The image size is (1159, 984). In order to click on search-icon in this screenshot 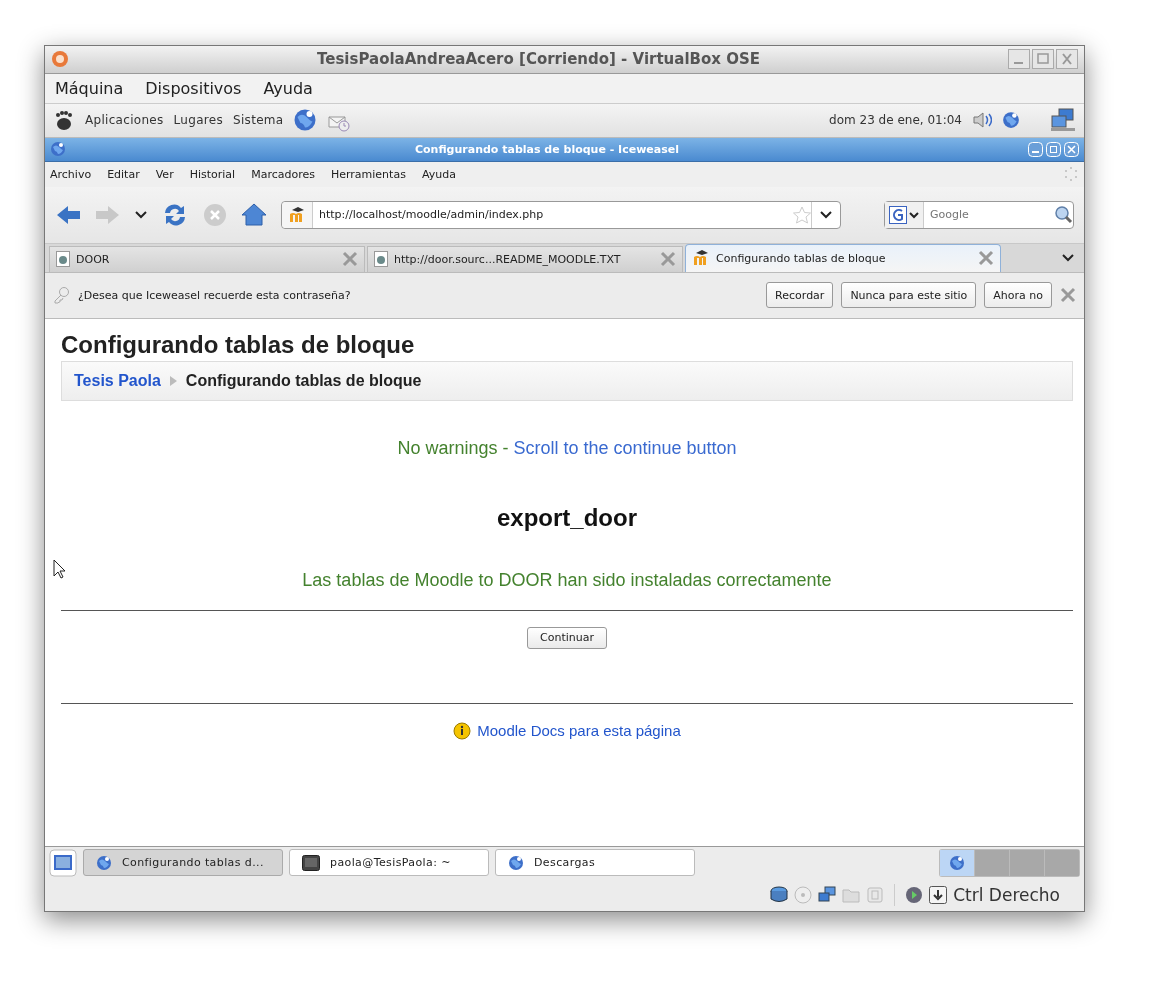, I will do `click(1063, 215)`.